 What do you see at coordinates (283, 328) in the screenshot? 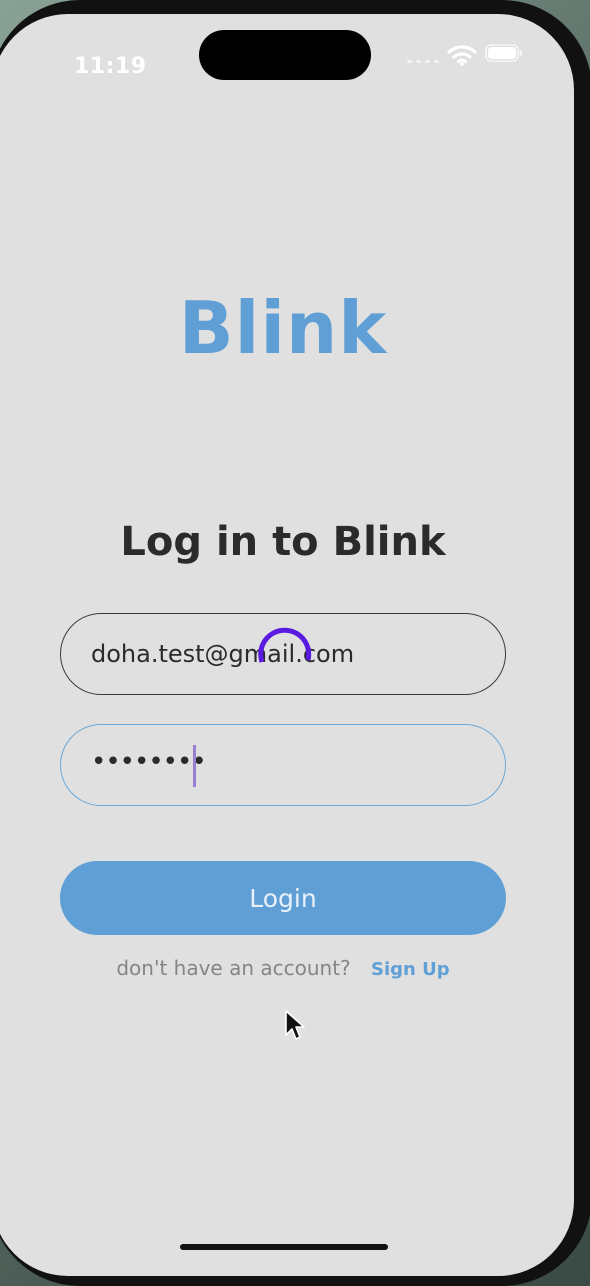
I see `app-logo: Blink` at bounding box center [283, 328].